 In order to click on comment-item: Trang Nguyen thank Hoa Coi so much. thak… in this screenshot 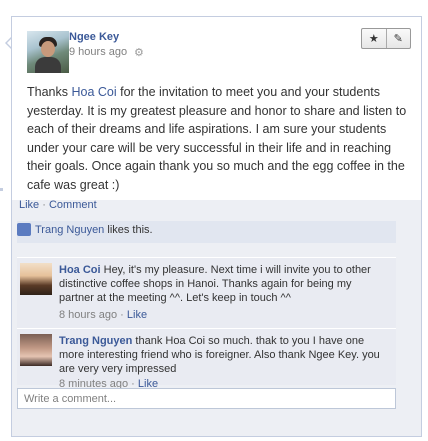, I will do `click(206, 359)`.